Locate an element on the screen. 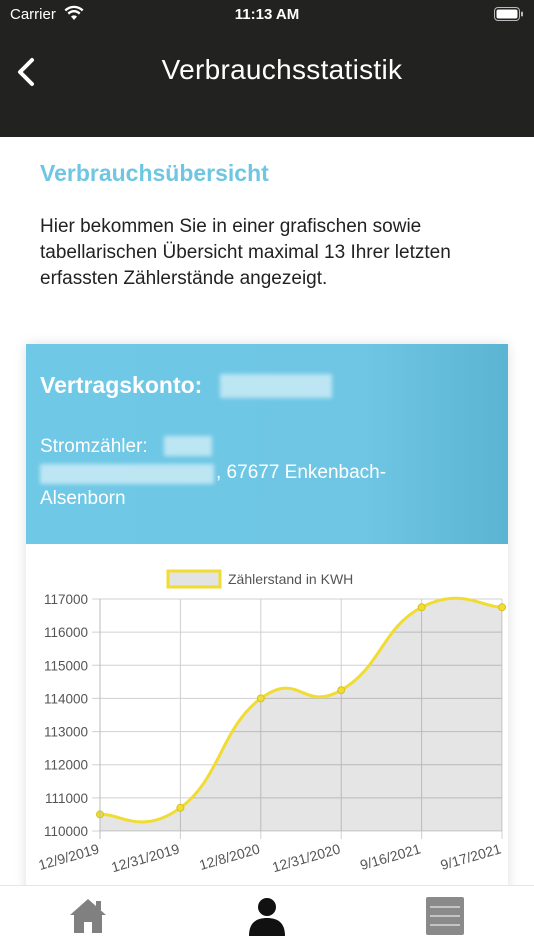 The image size is (534, 951). x-tick-label: 12/31/2019 is located at coordinates (145, 857).